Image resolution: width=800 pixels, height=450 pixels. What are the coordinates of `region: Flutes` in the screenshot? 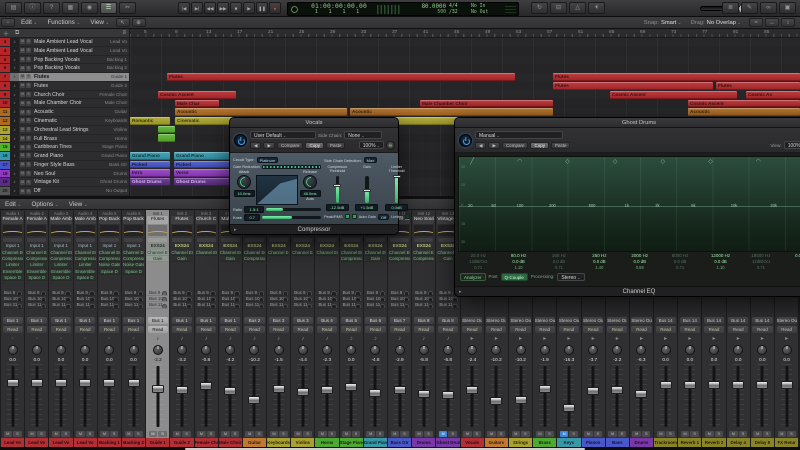 It's located at (341, 77).